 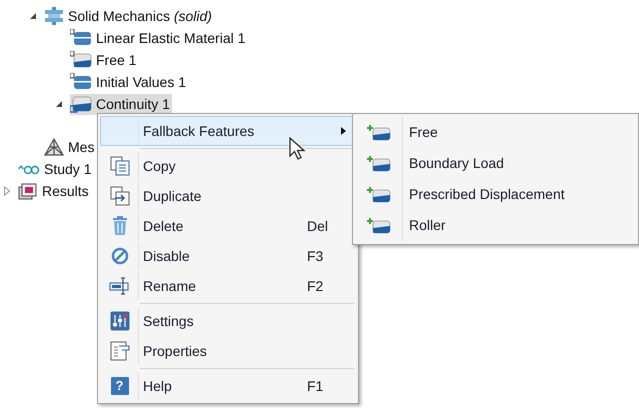 What do you see at coordinates (28, 191) in the screenshot?
I see `results-icon` at bounding box center [28, 191].